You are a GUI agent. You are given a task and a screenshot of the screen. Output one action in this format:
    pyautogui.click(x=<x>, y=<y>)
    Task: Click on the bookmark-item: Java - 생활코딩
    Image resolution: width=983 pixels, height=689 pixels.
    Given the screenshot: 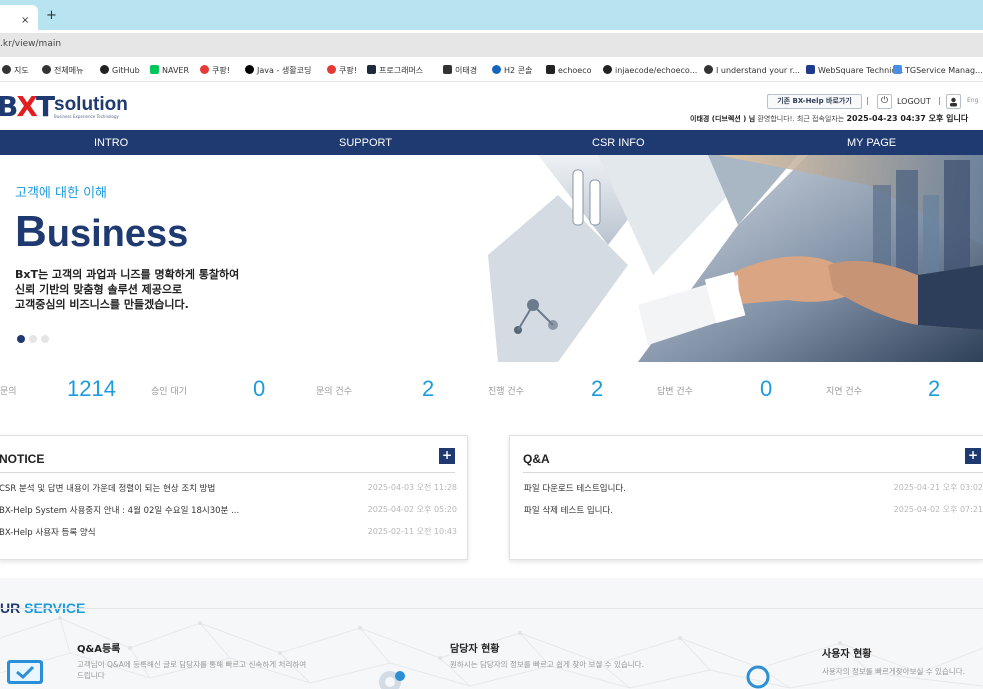 What is the action you would take?
    pyautogui.click(x=278, y=70)
    